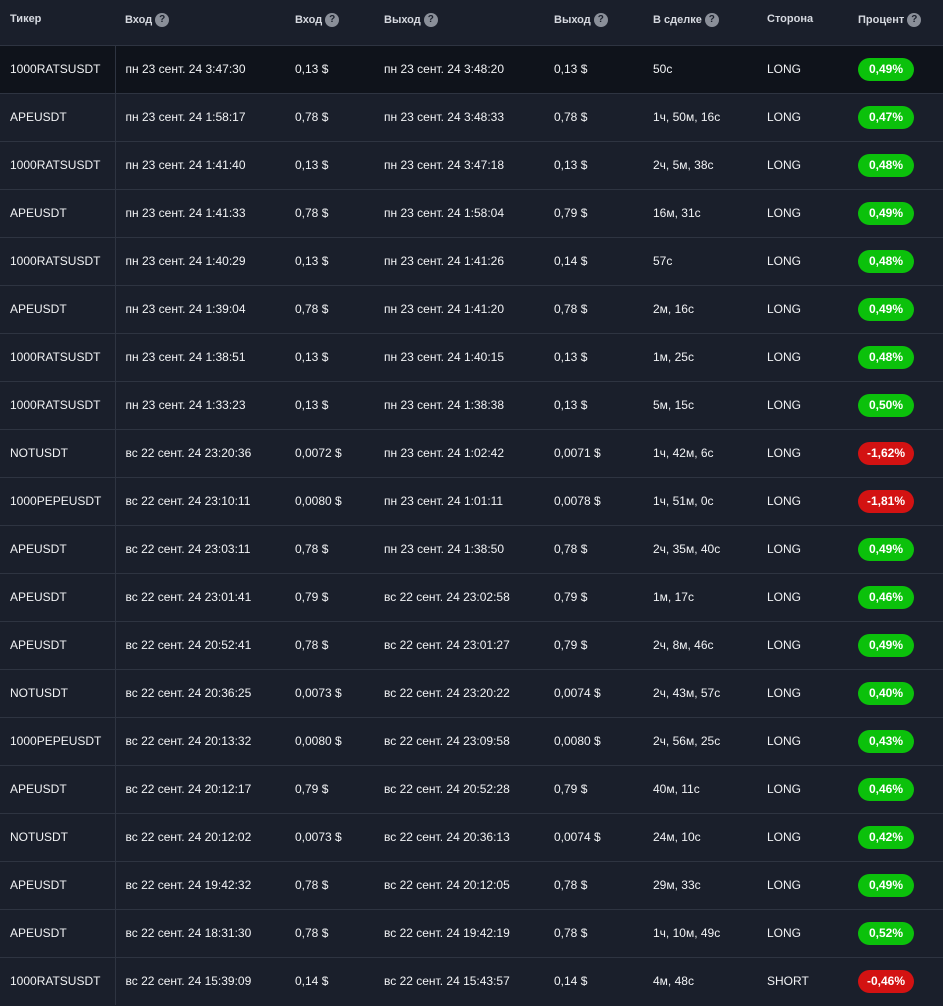  What do you see at coordinates (185, 213) in the screenshot?
I see `cell-entry-time: пн 23 сент. 24 1:41:33` at bounding box center [185, 213].